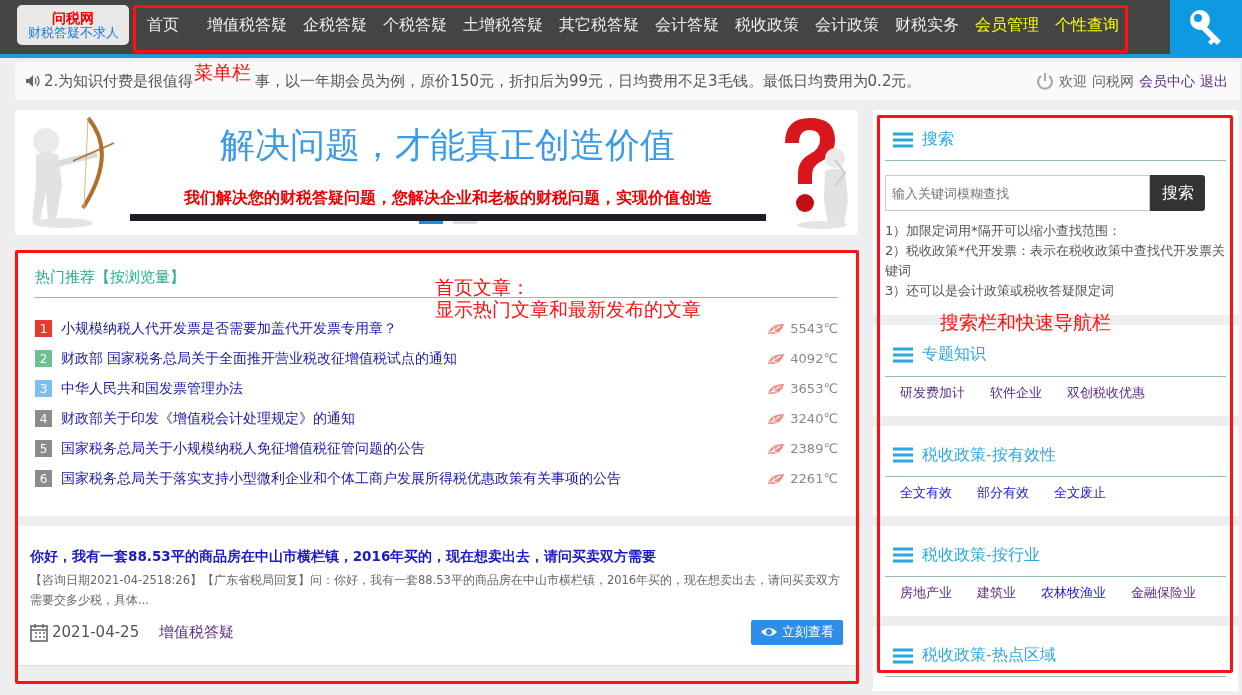  Describe the element at coordinates (1214, 81) in the screenshot. I see `logout-link: 退出` at that location.